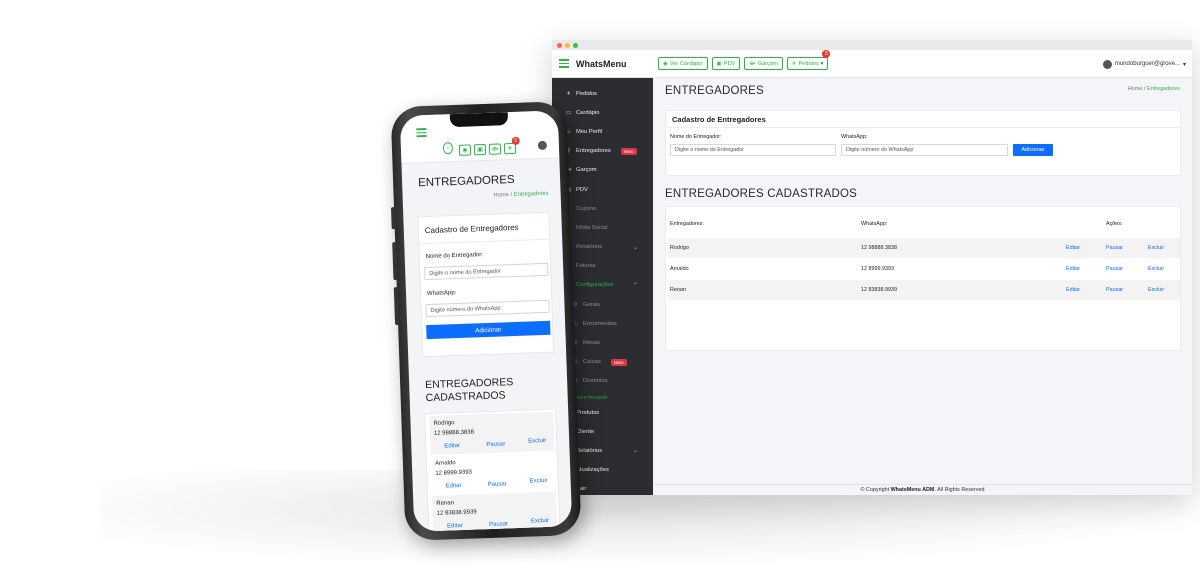 This screenshot has width=1200, height=569. I want to click on chevron-up-icon: ⌃, so click(635, 285).